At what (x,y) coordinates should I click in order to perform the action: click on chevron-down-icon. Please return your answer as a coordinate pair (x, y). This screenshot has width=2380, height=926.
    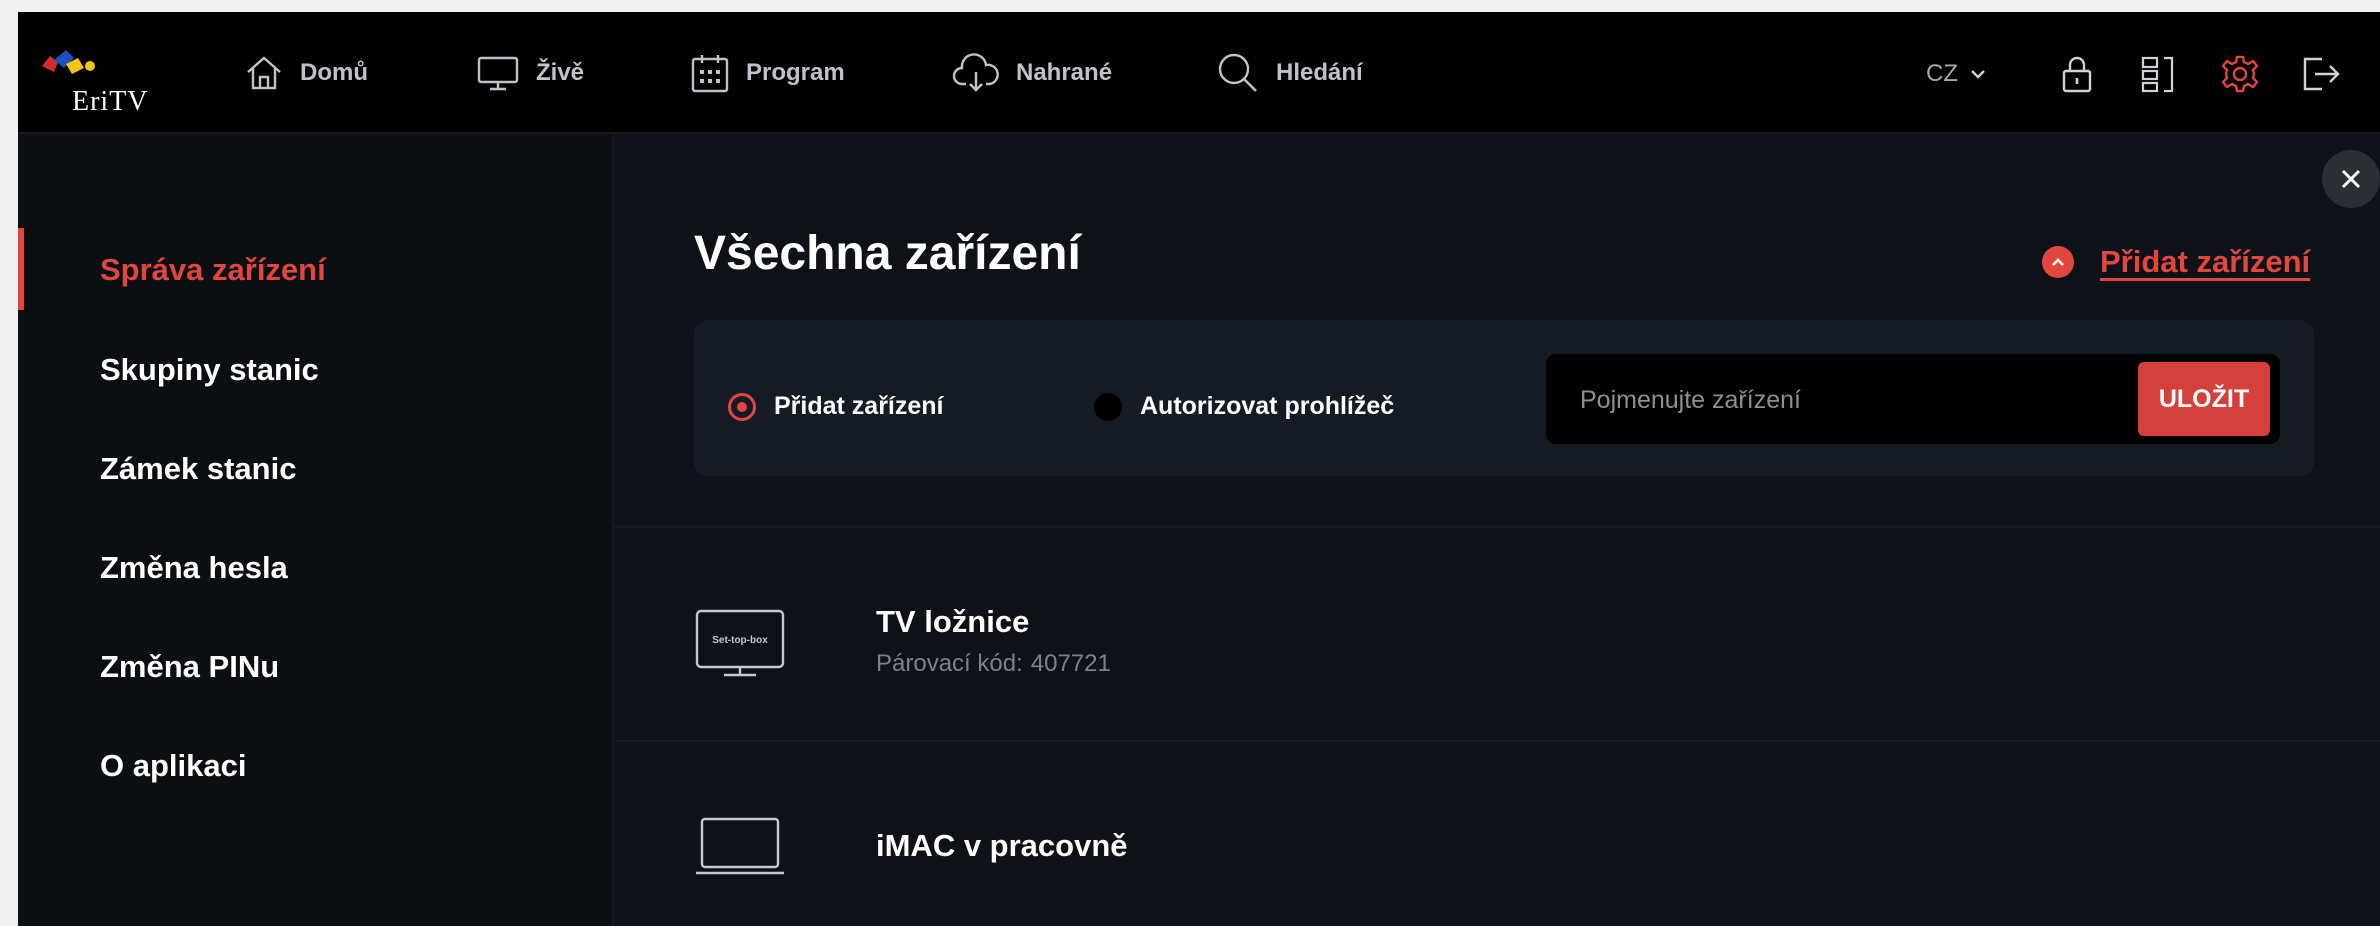
    Looking at the image, I should click on (1978, 74).